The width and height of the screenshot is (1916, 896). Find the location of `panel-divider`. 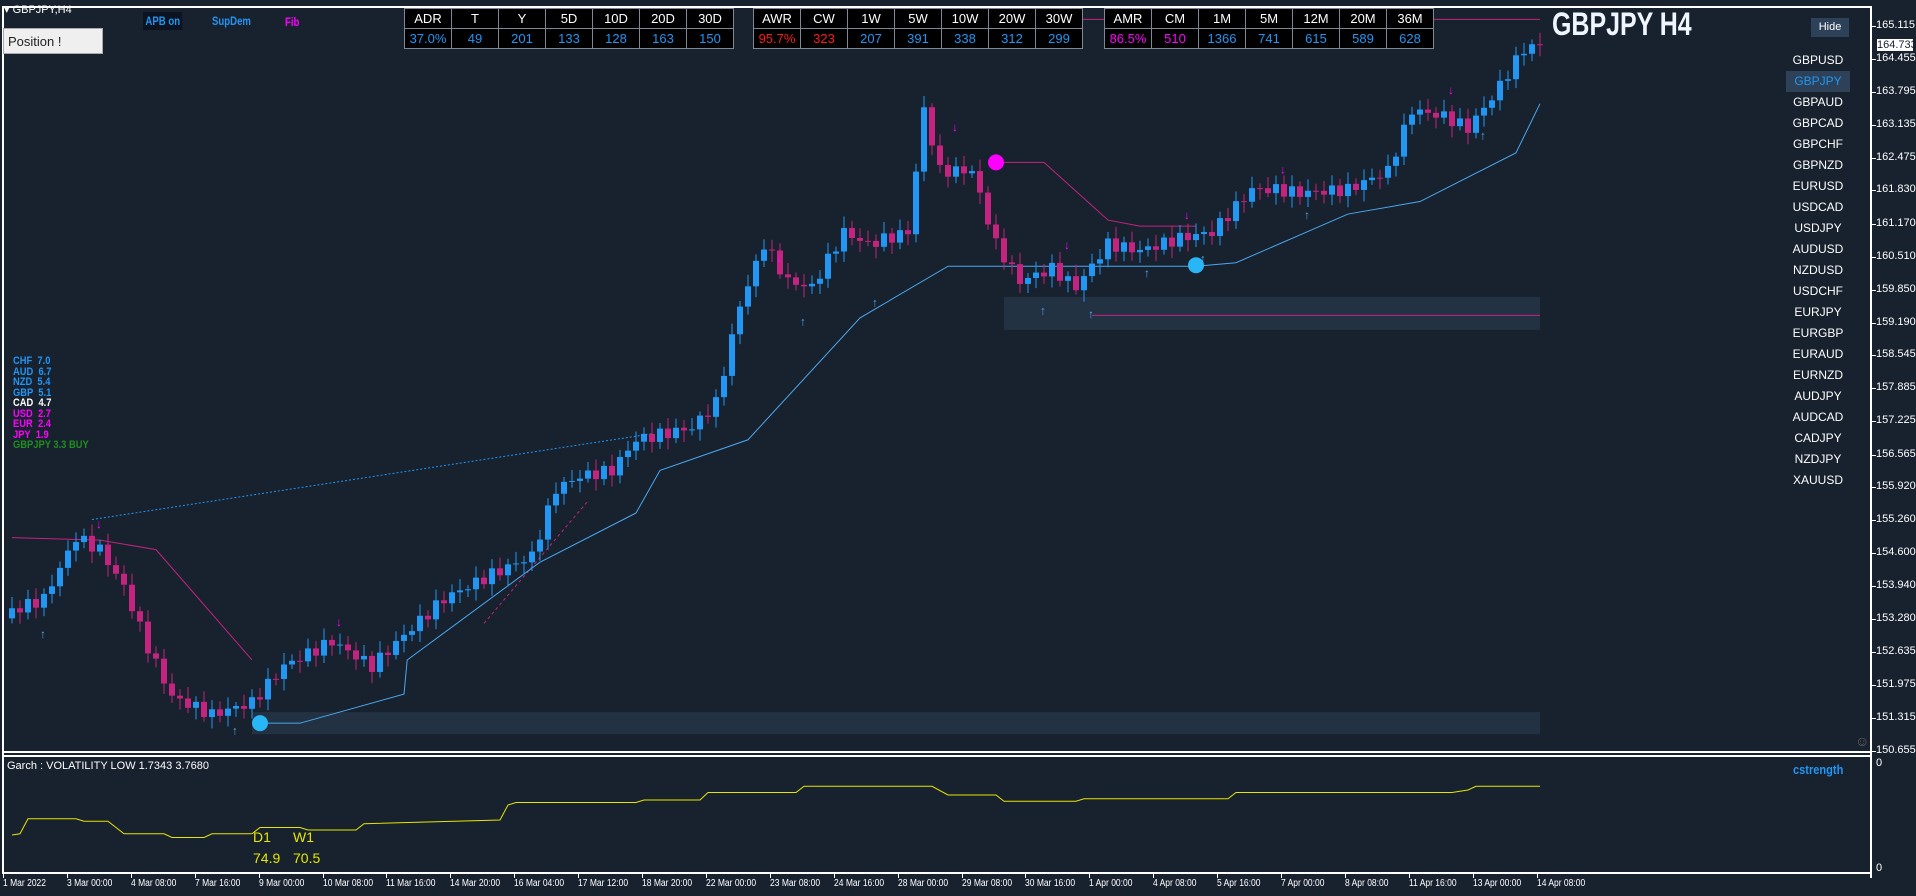

panel-divider is located at coordinates (937, 752).